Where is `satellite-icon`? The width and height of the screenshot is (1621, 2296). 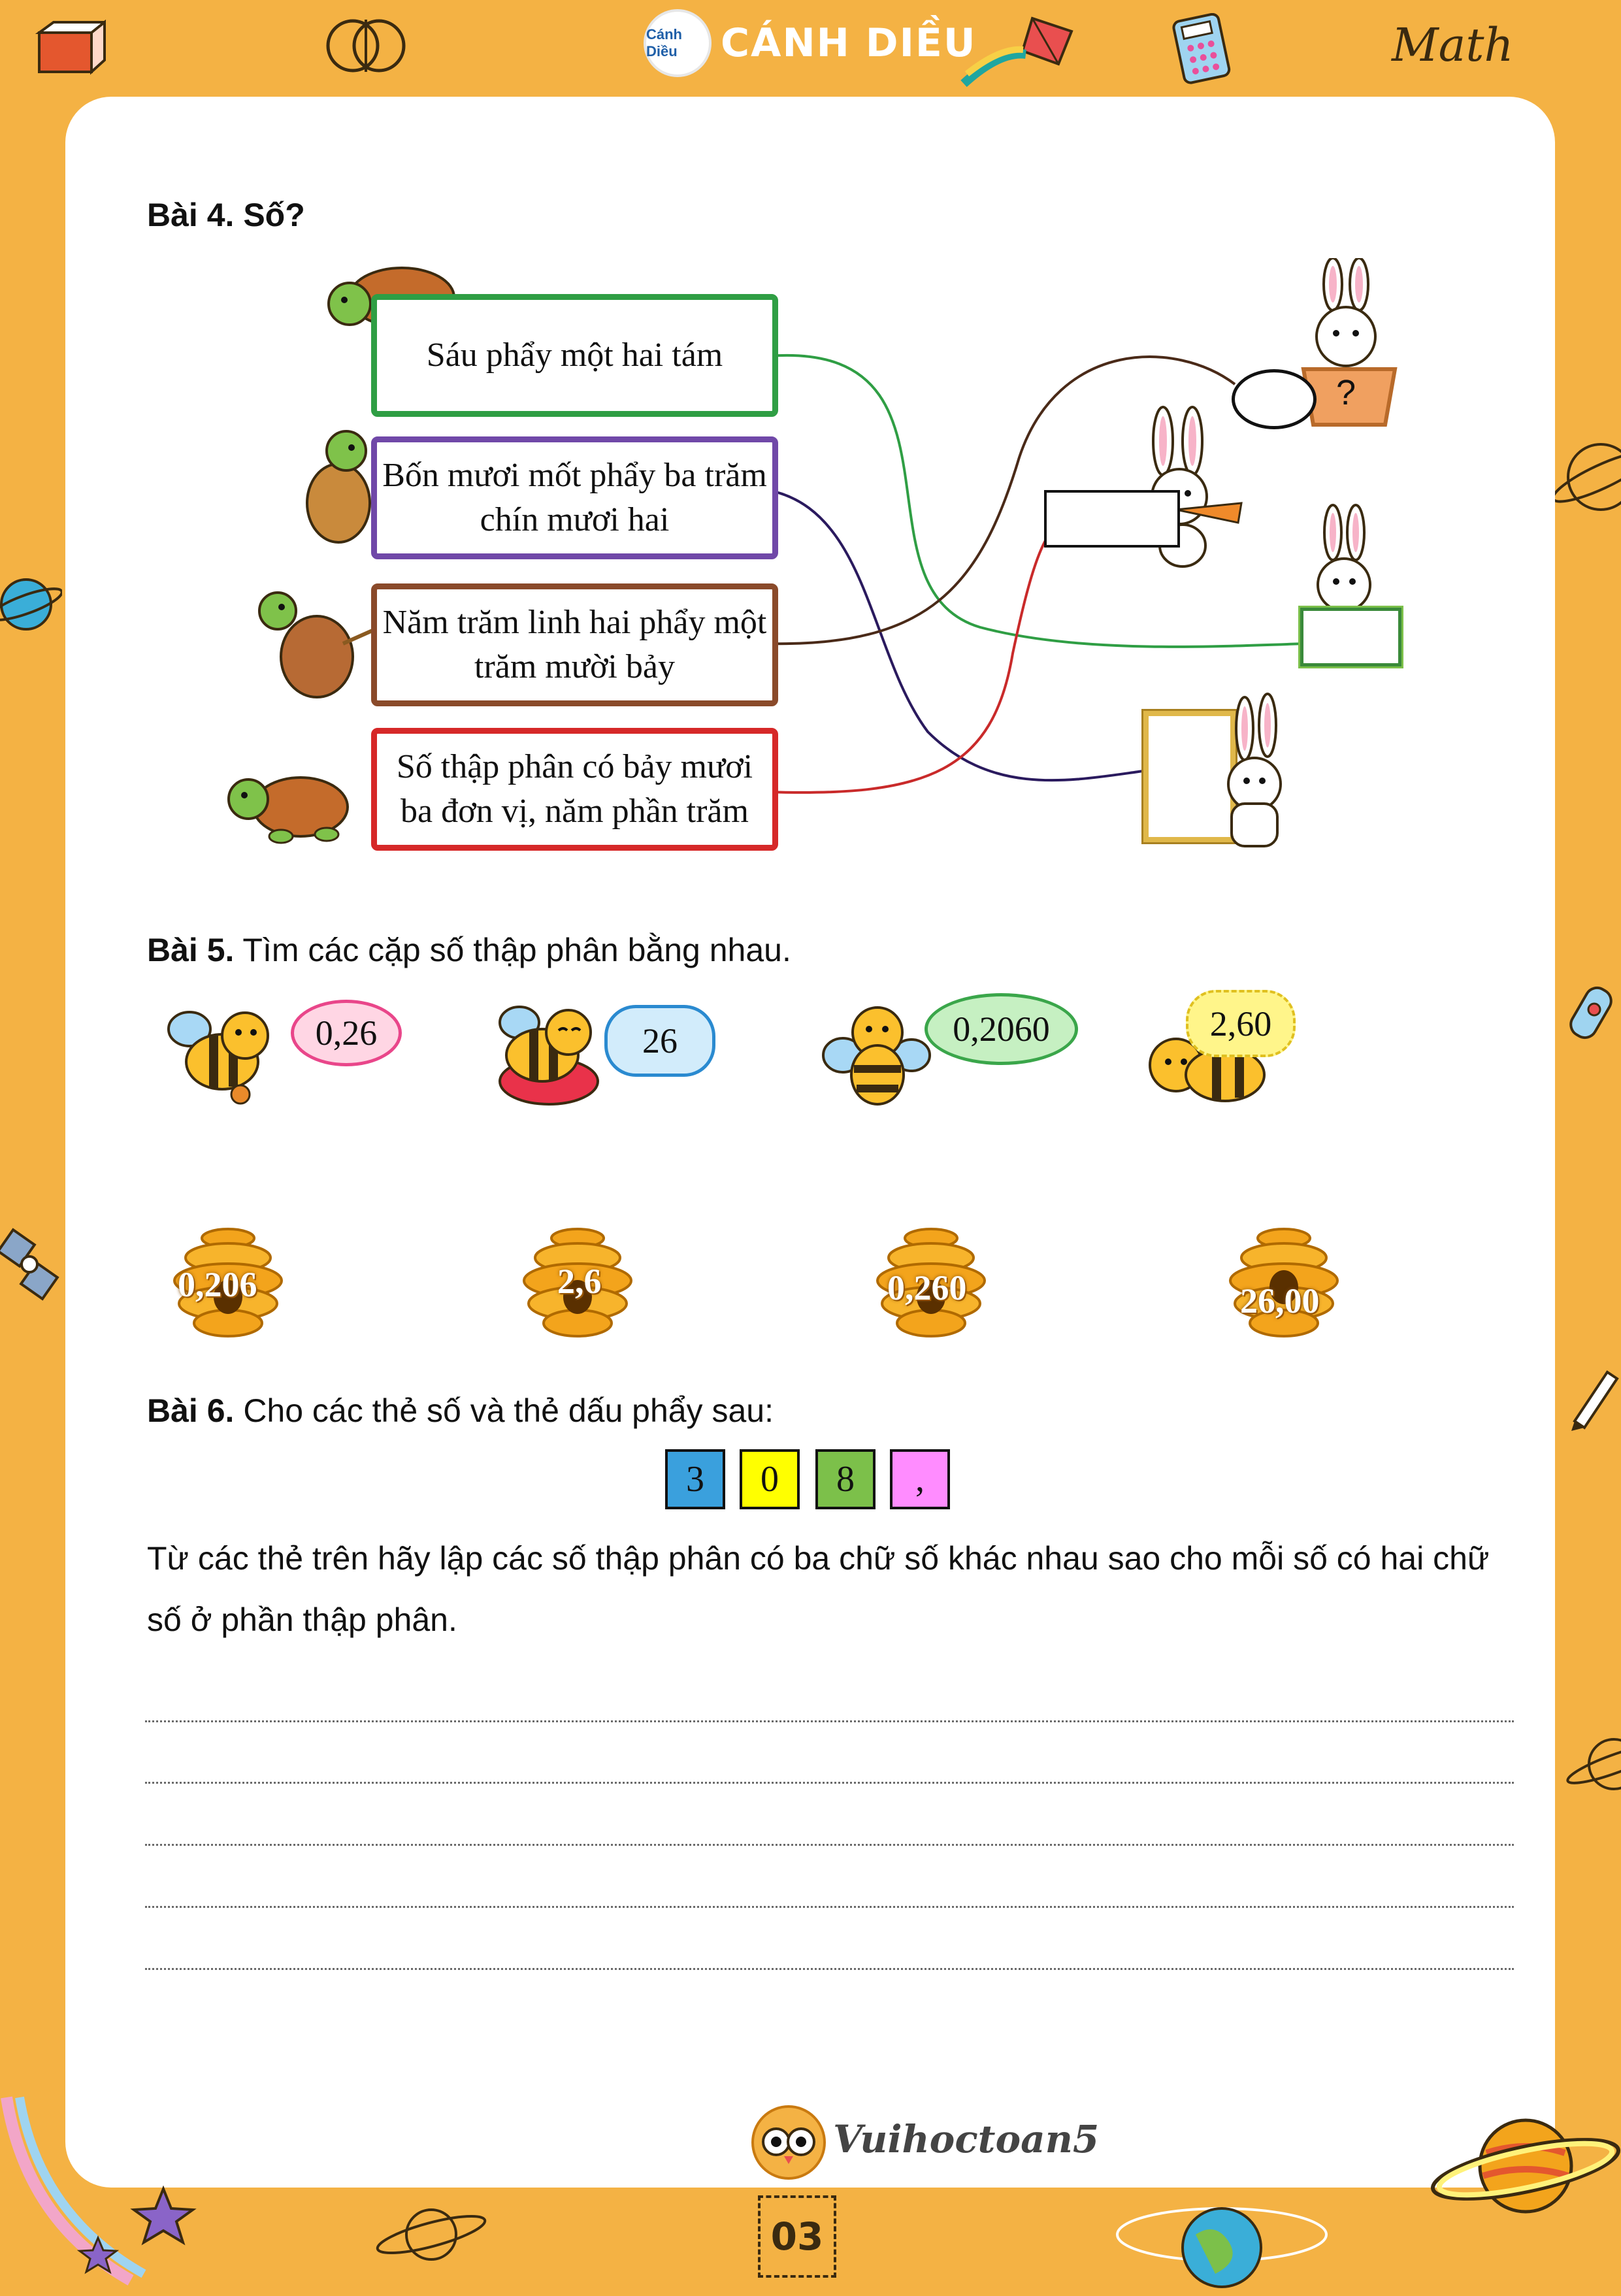
satellite-icon is located at coordinates (31, 1264).